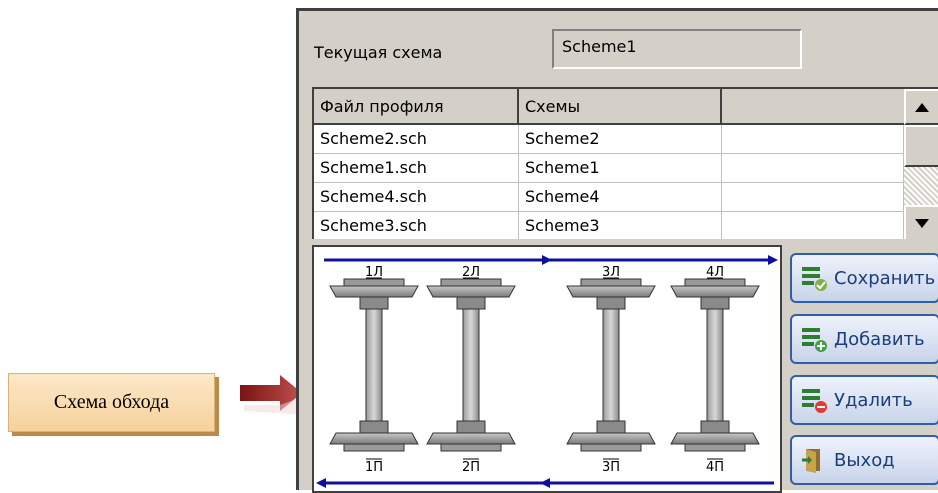 Image resolution: width=938 pixels, height=493 pixels. What do you see at coordinates (873, 400) in the screenshot?
I see `delete-button-label: Удалить` at bounding box center [873, 400].